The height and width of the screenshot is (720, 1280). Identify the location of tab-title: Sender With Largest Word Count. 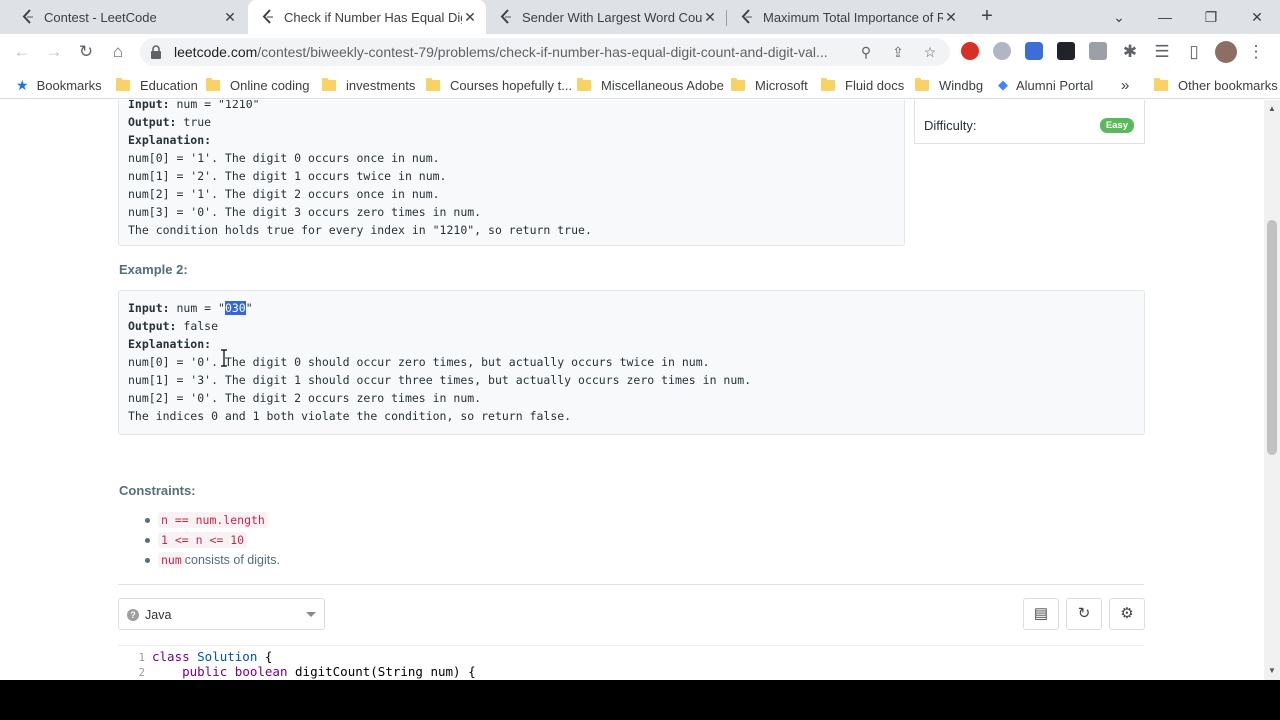
(612, 17).